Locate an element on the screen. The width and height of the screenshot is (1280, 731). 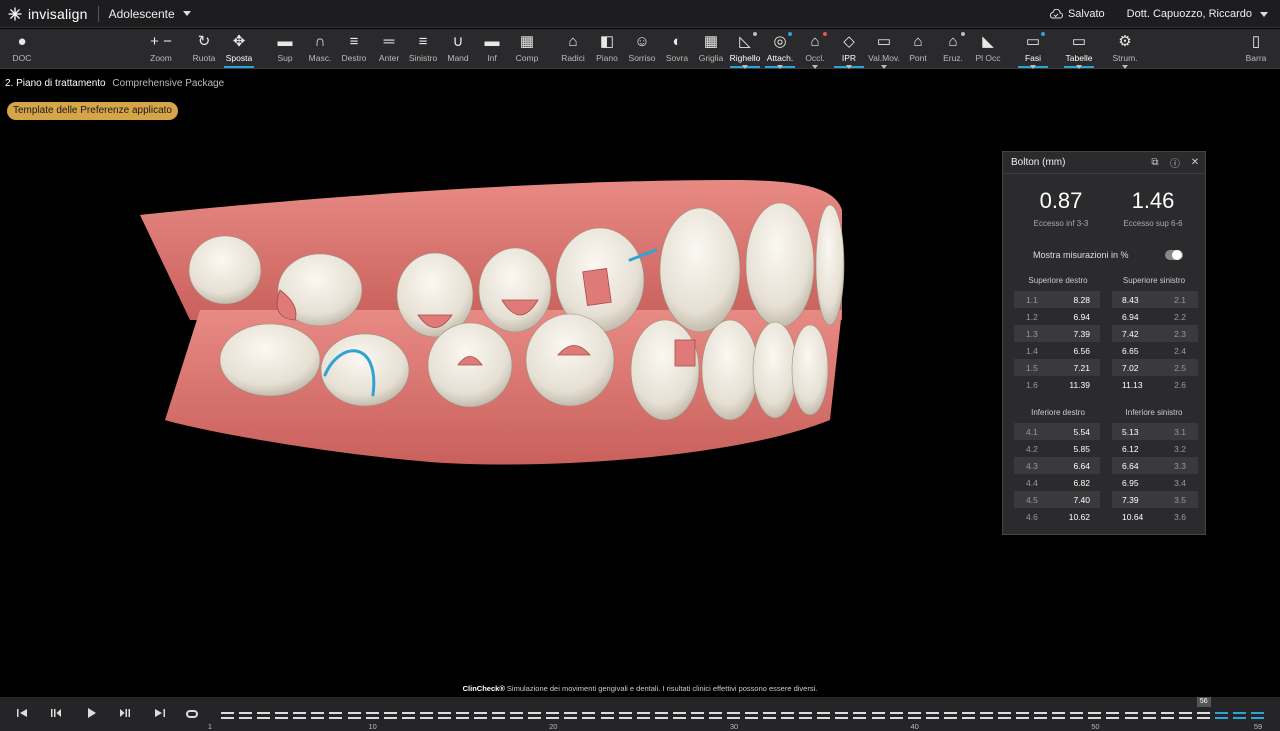
toolbar-plane-button: ◧ Piano is located at coordinates (607, 49).